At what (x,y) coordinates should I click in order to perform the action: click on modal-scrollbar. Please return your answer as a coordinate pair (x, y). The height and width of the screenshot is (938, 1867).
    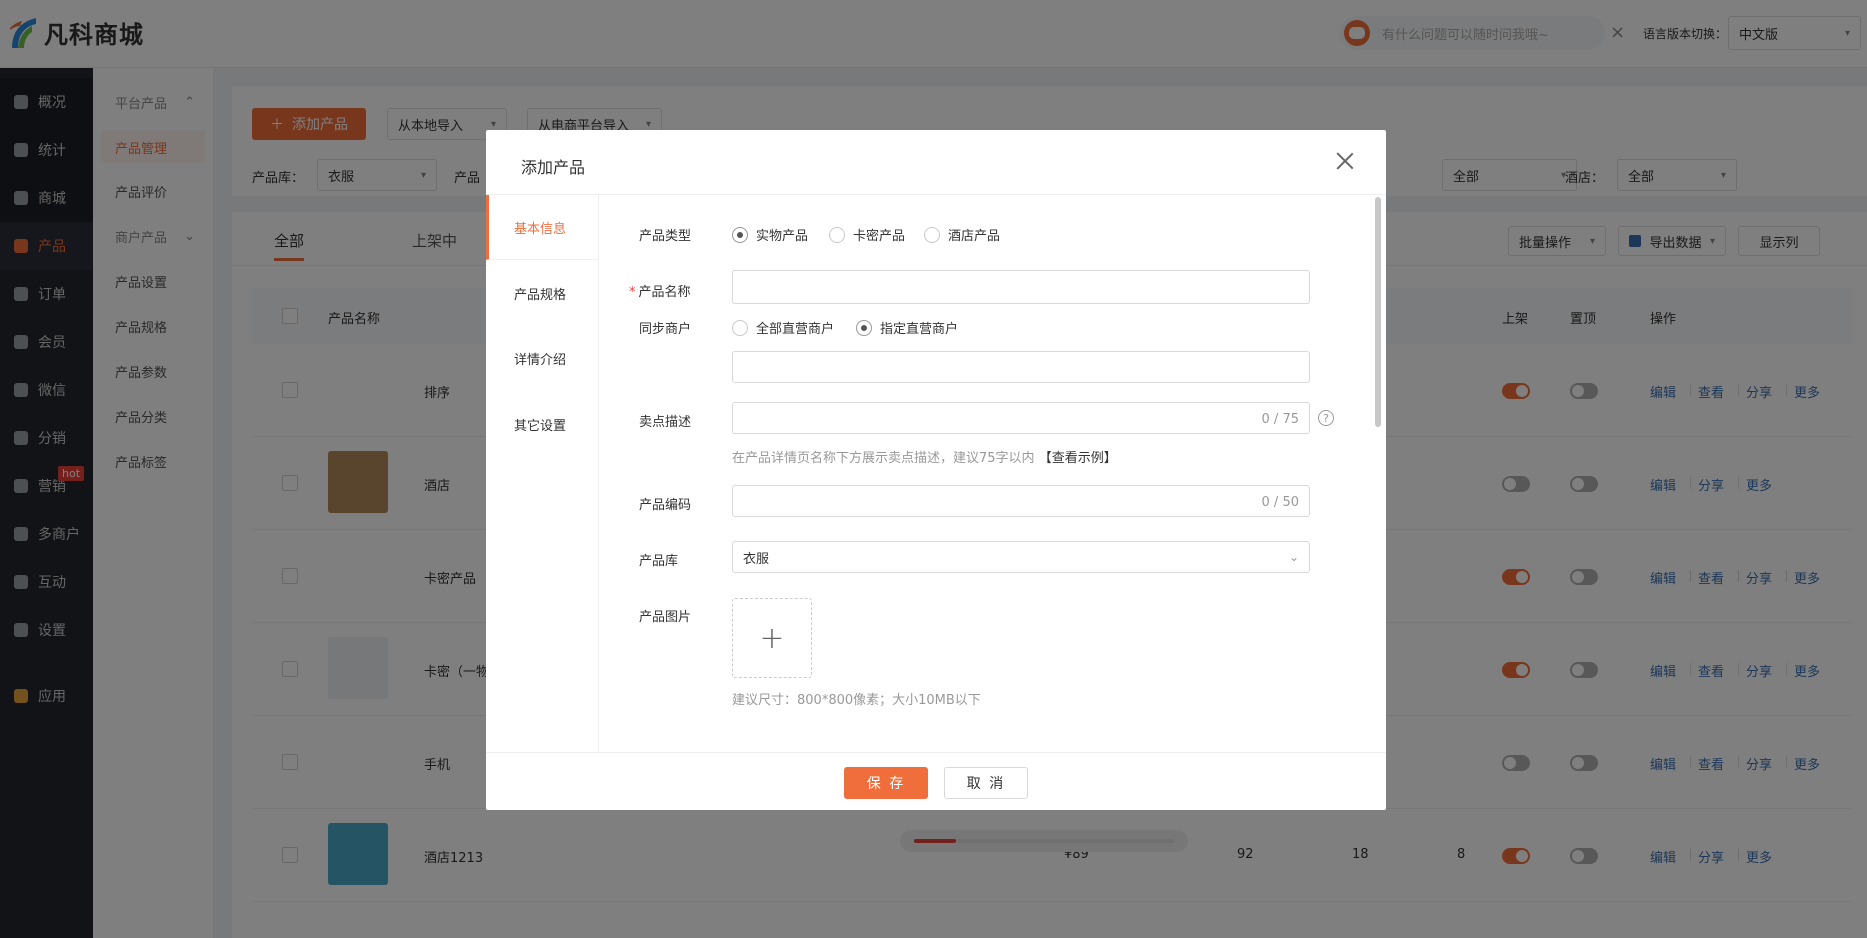
    Looking at the image, I should click on (1378, 312).